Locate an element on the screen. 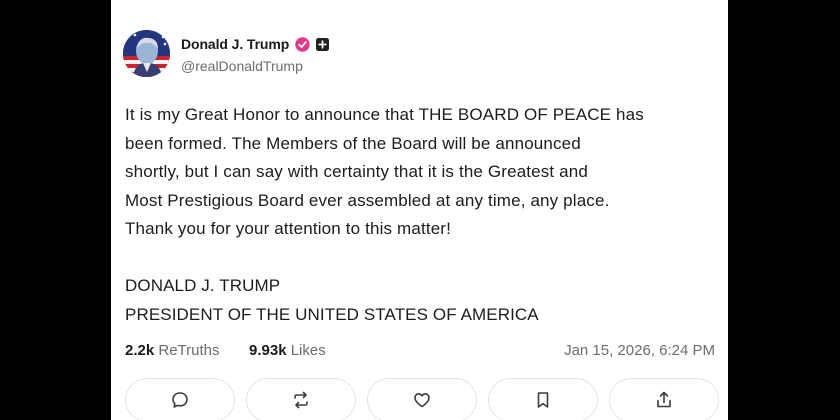 Image resolution: width=840 pixels, height=420 pixels. post-timestamp: Jan 15, 2026, 6:24 PM is located at coordinates (639, 350).